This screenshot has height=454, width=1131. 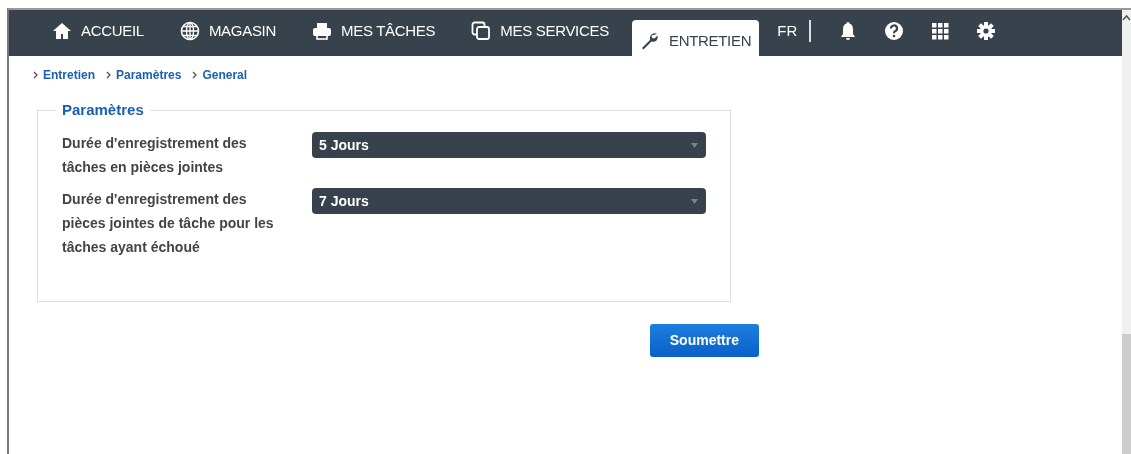 What do you see at coordinates (1126, 394) in the screenshot?
I see `scrollbar-thumb` at bounding box center [1126, 394].